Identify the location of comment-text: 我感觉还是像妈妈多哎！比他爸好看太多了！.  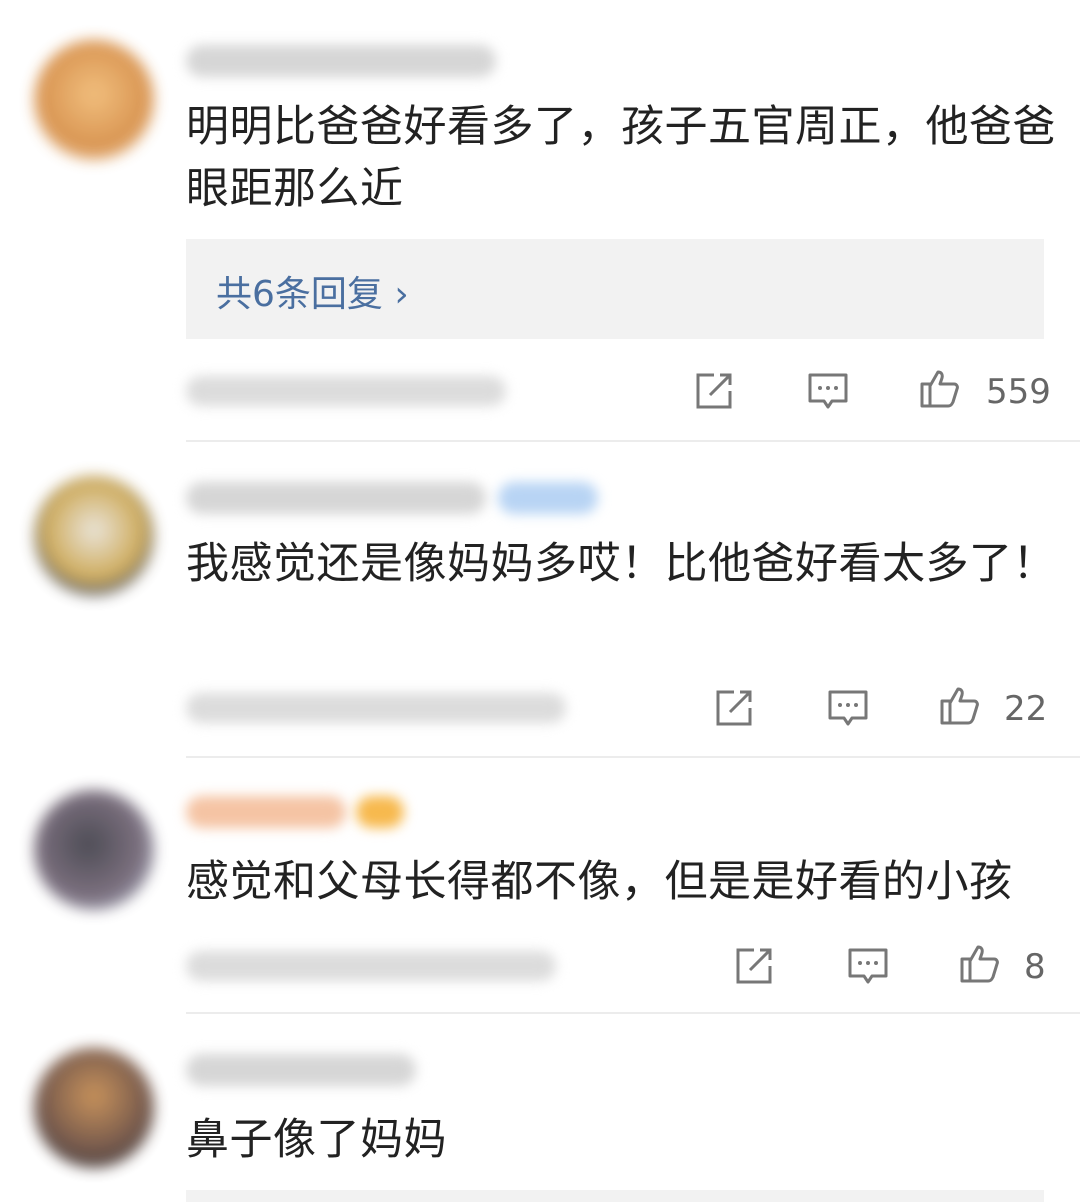
(621, 564).